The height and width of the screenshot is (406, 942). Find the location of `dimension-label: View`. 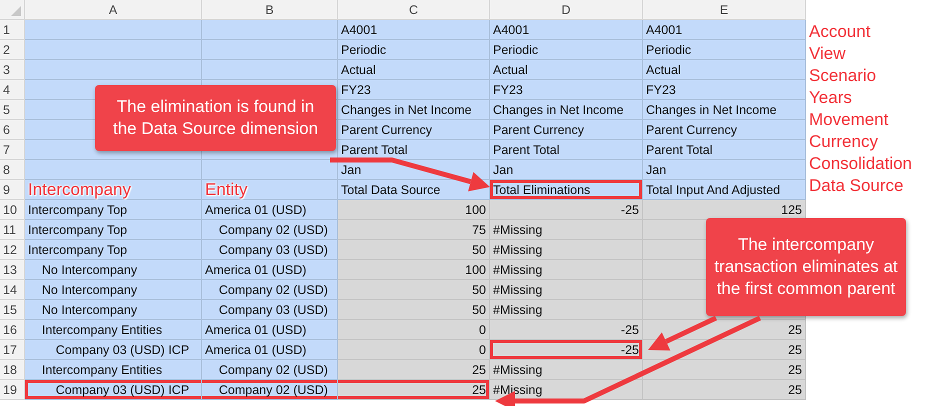

dimension-label: View is located at coordinates (828, 54).